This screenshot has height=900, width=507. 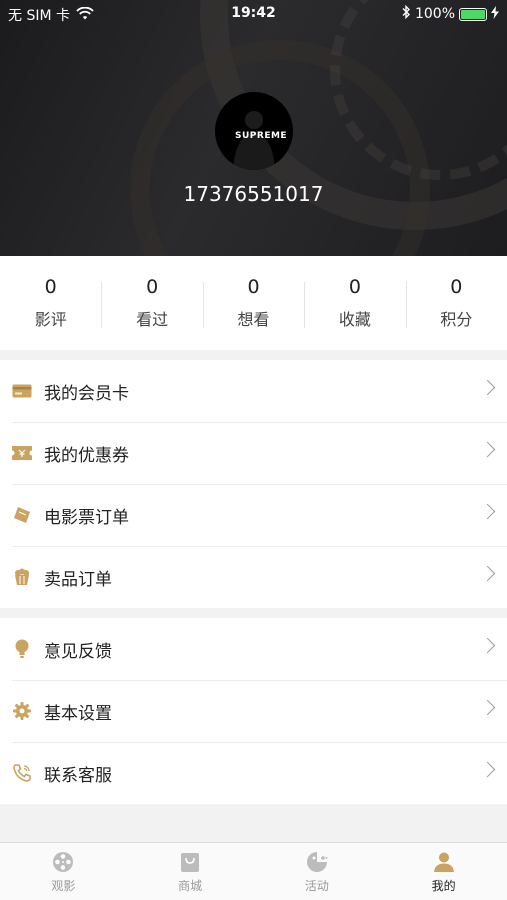 What do you see at coordinates (78, 579) in the screenshot?
I see `menu-item-label: 卖品订单` at bounding box center [78, 579].